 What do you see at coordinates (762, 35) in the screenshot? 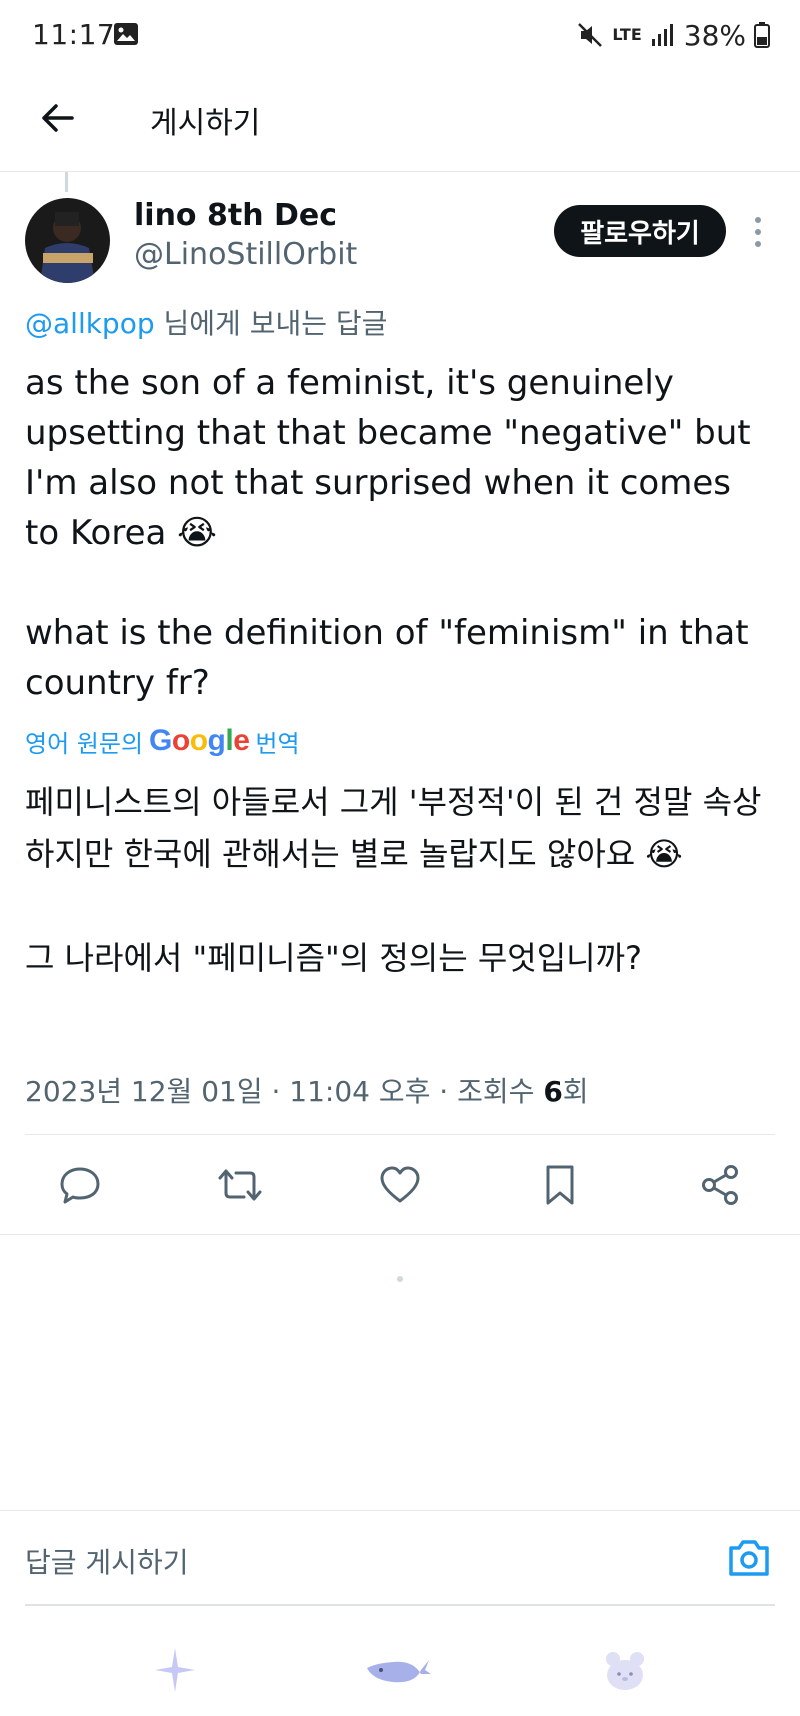
I see `battery-icon` at bounding box center [762, 35].